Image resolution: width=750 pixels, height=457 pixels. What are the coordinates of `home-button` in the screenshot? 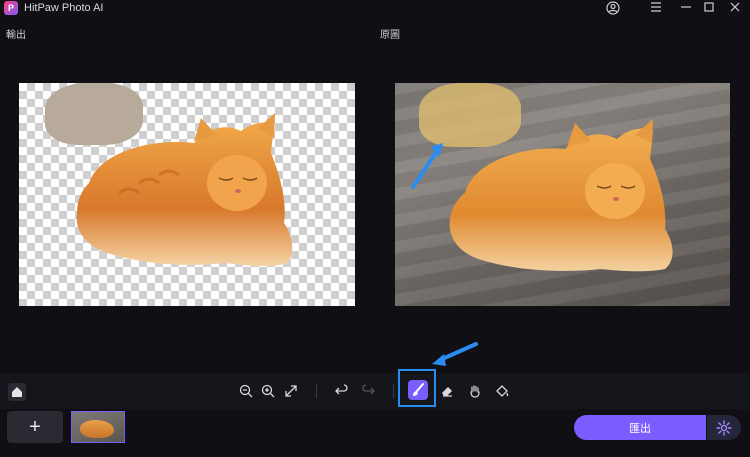 It's located at (17, 392).